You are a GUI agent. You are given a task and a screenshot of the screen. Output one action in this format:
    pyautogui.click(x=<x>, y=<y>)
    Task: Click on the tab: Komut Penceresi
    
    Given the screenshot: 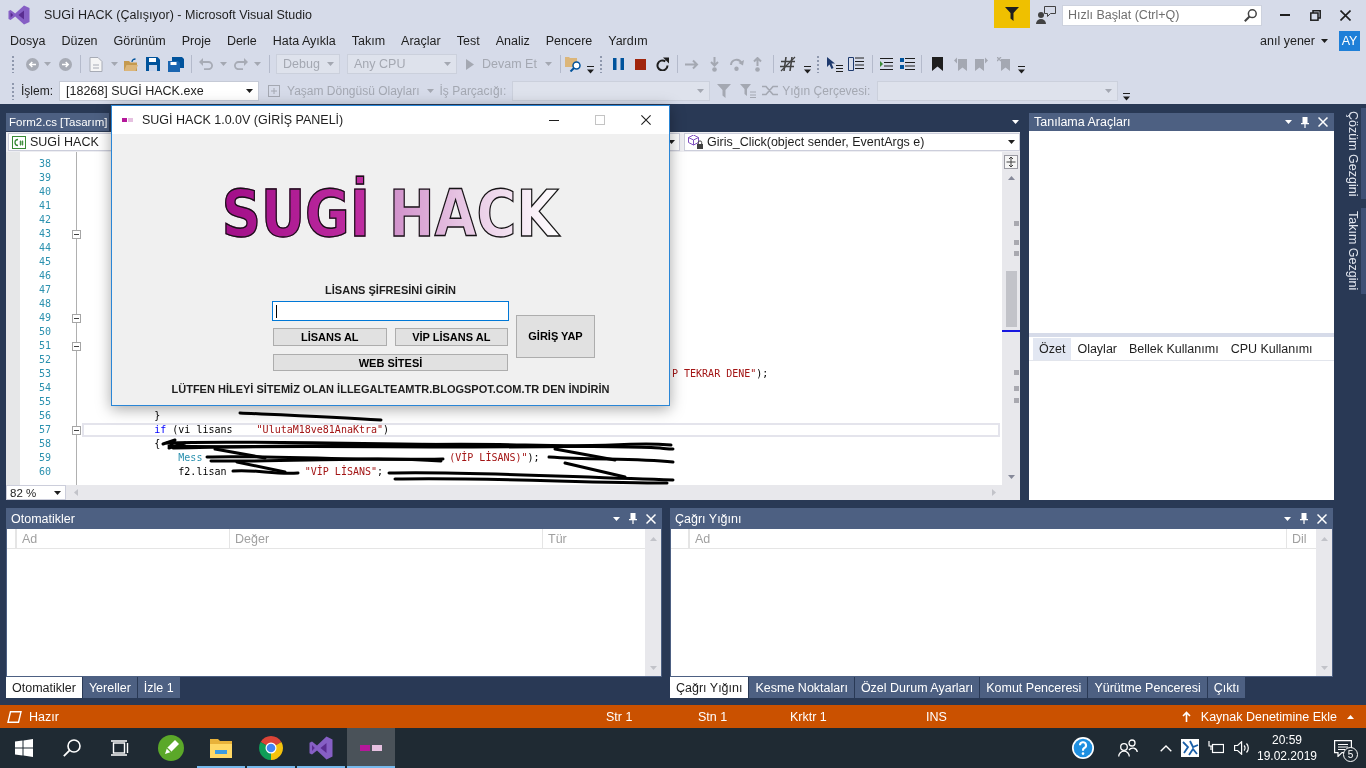 What is the action you would take?
    pyautogui.click(x=1034, y=687)
    